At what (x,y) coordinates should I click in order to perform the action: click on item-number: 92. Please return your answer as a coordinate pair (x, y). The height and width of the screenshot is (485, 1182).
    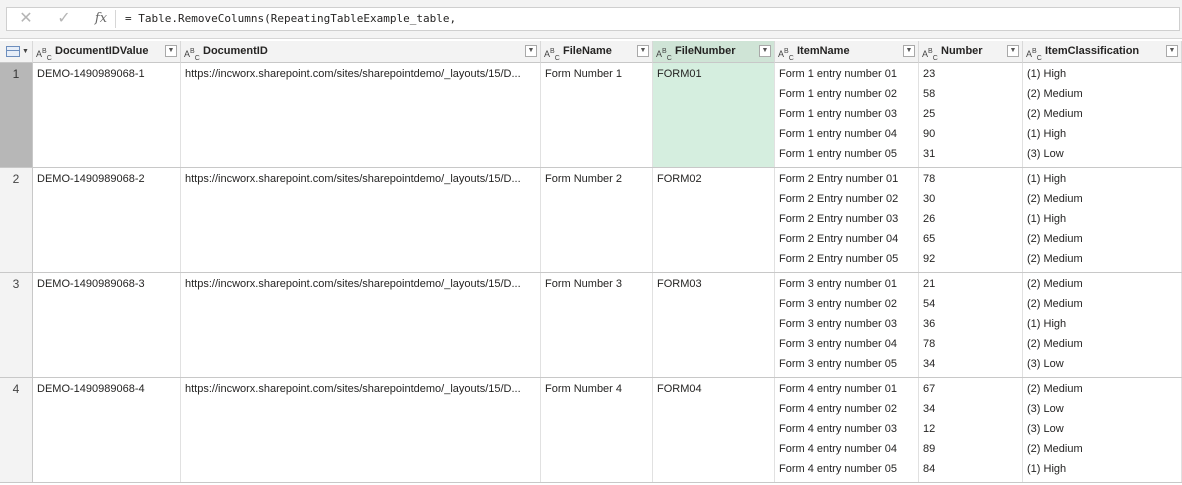
    Looking at the image, I should click on (970, 258).